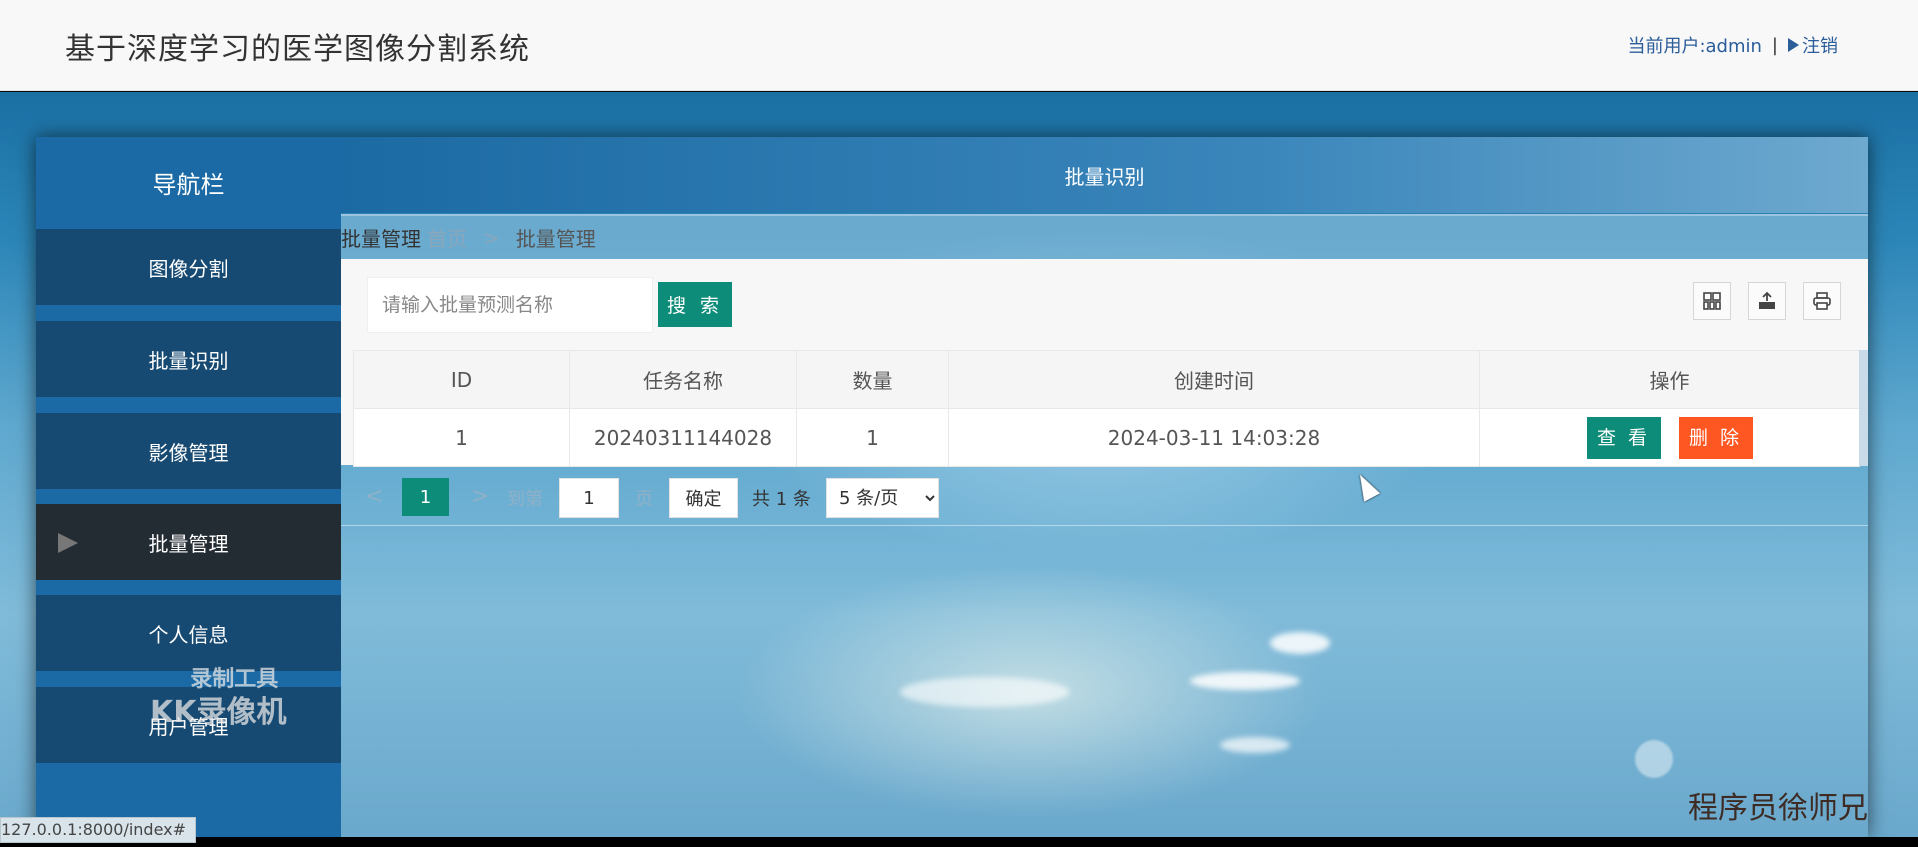  I want to click on breadcrumb-home-link: 首页, so click(447, 237).